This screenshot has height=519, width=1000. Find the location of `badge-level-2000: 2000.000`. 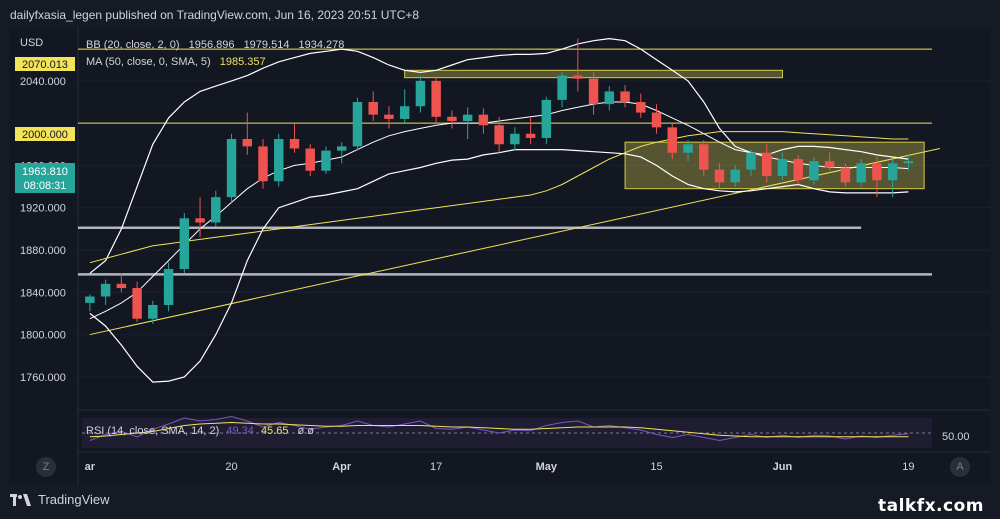

badge-level-2000: 2000.000 is located at coordinates (45, 134).